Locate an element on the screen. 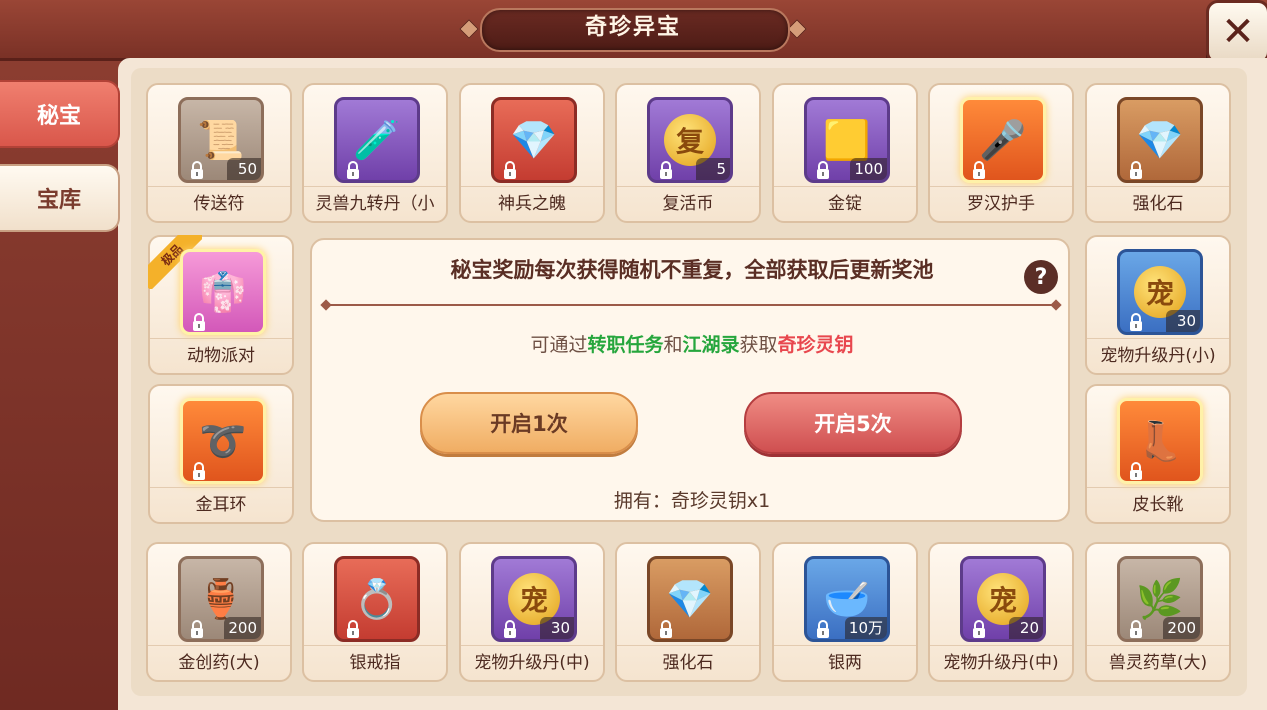  reward-item: 宠 30 宠物升级丹(小) is located at coordinates (1158, 305).